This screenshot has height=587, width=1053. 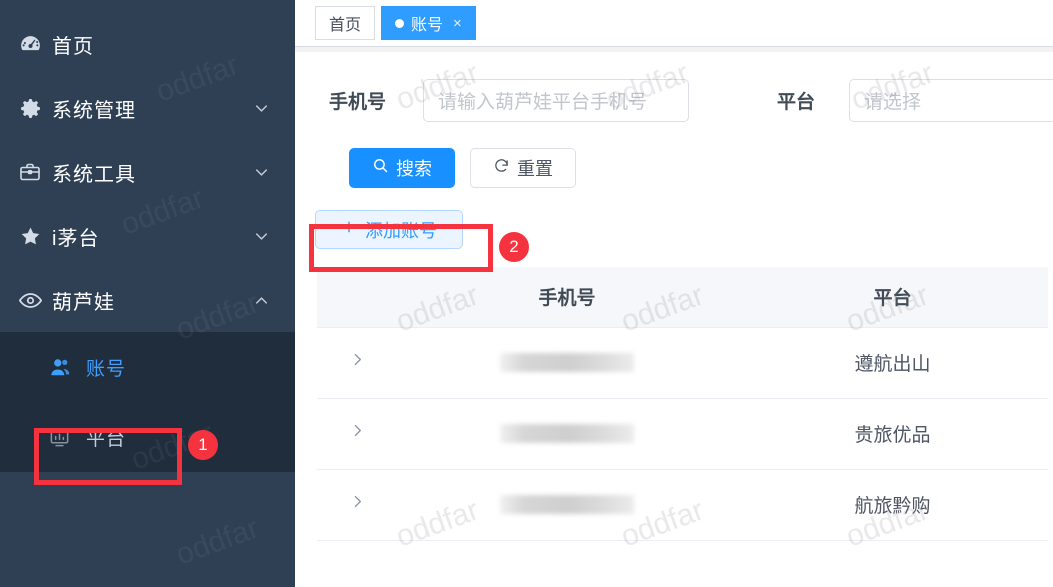 What do you see at coordinates (414, 169) in the screenshot?
I see `search-button-label: 搜索` at bounding box center [414, 169].